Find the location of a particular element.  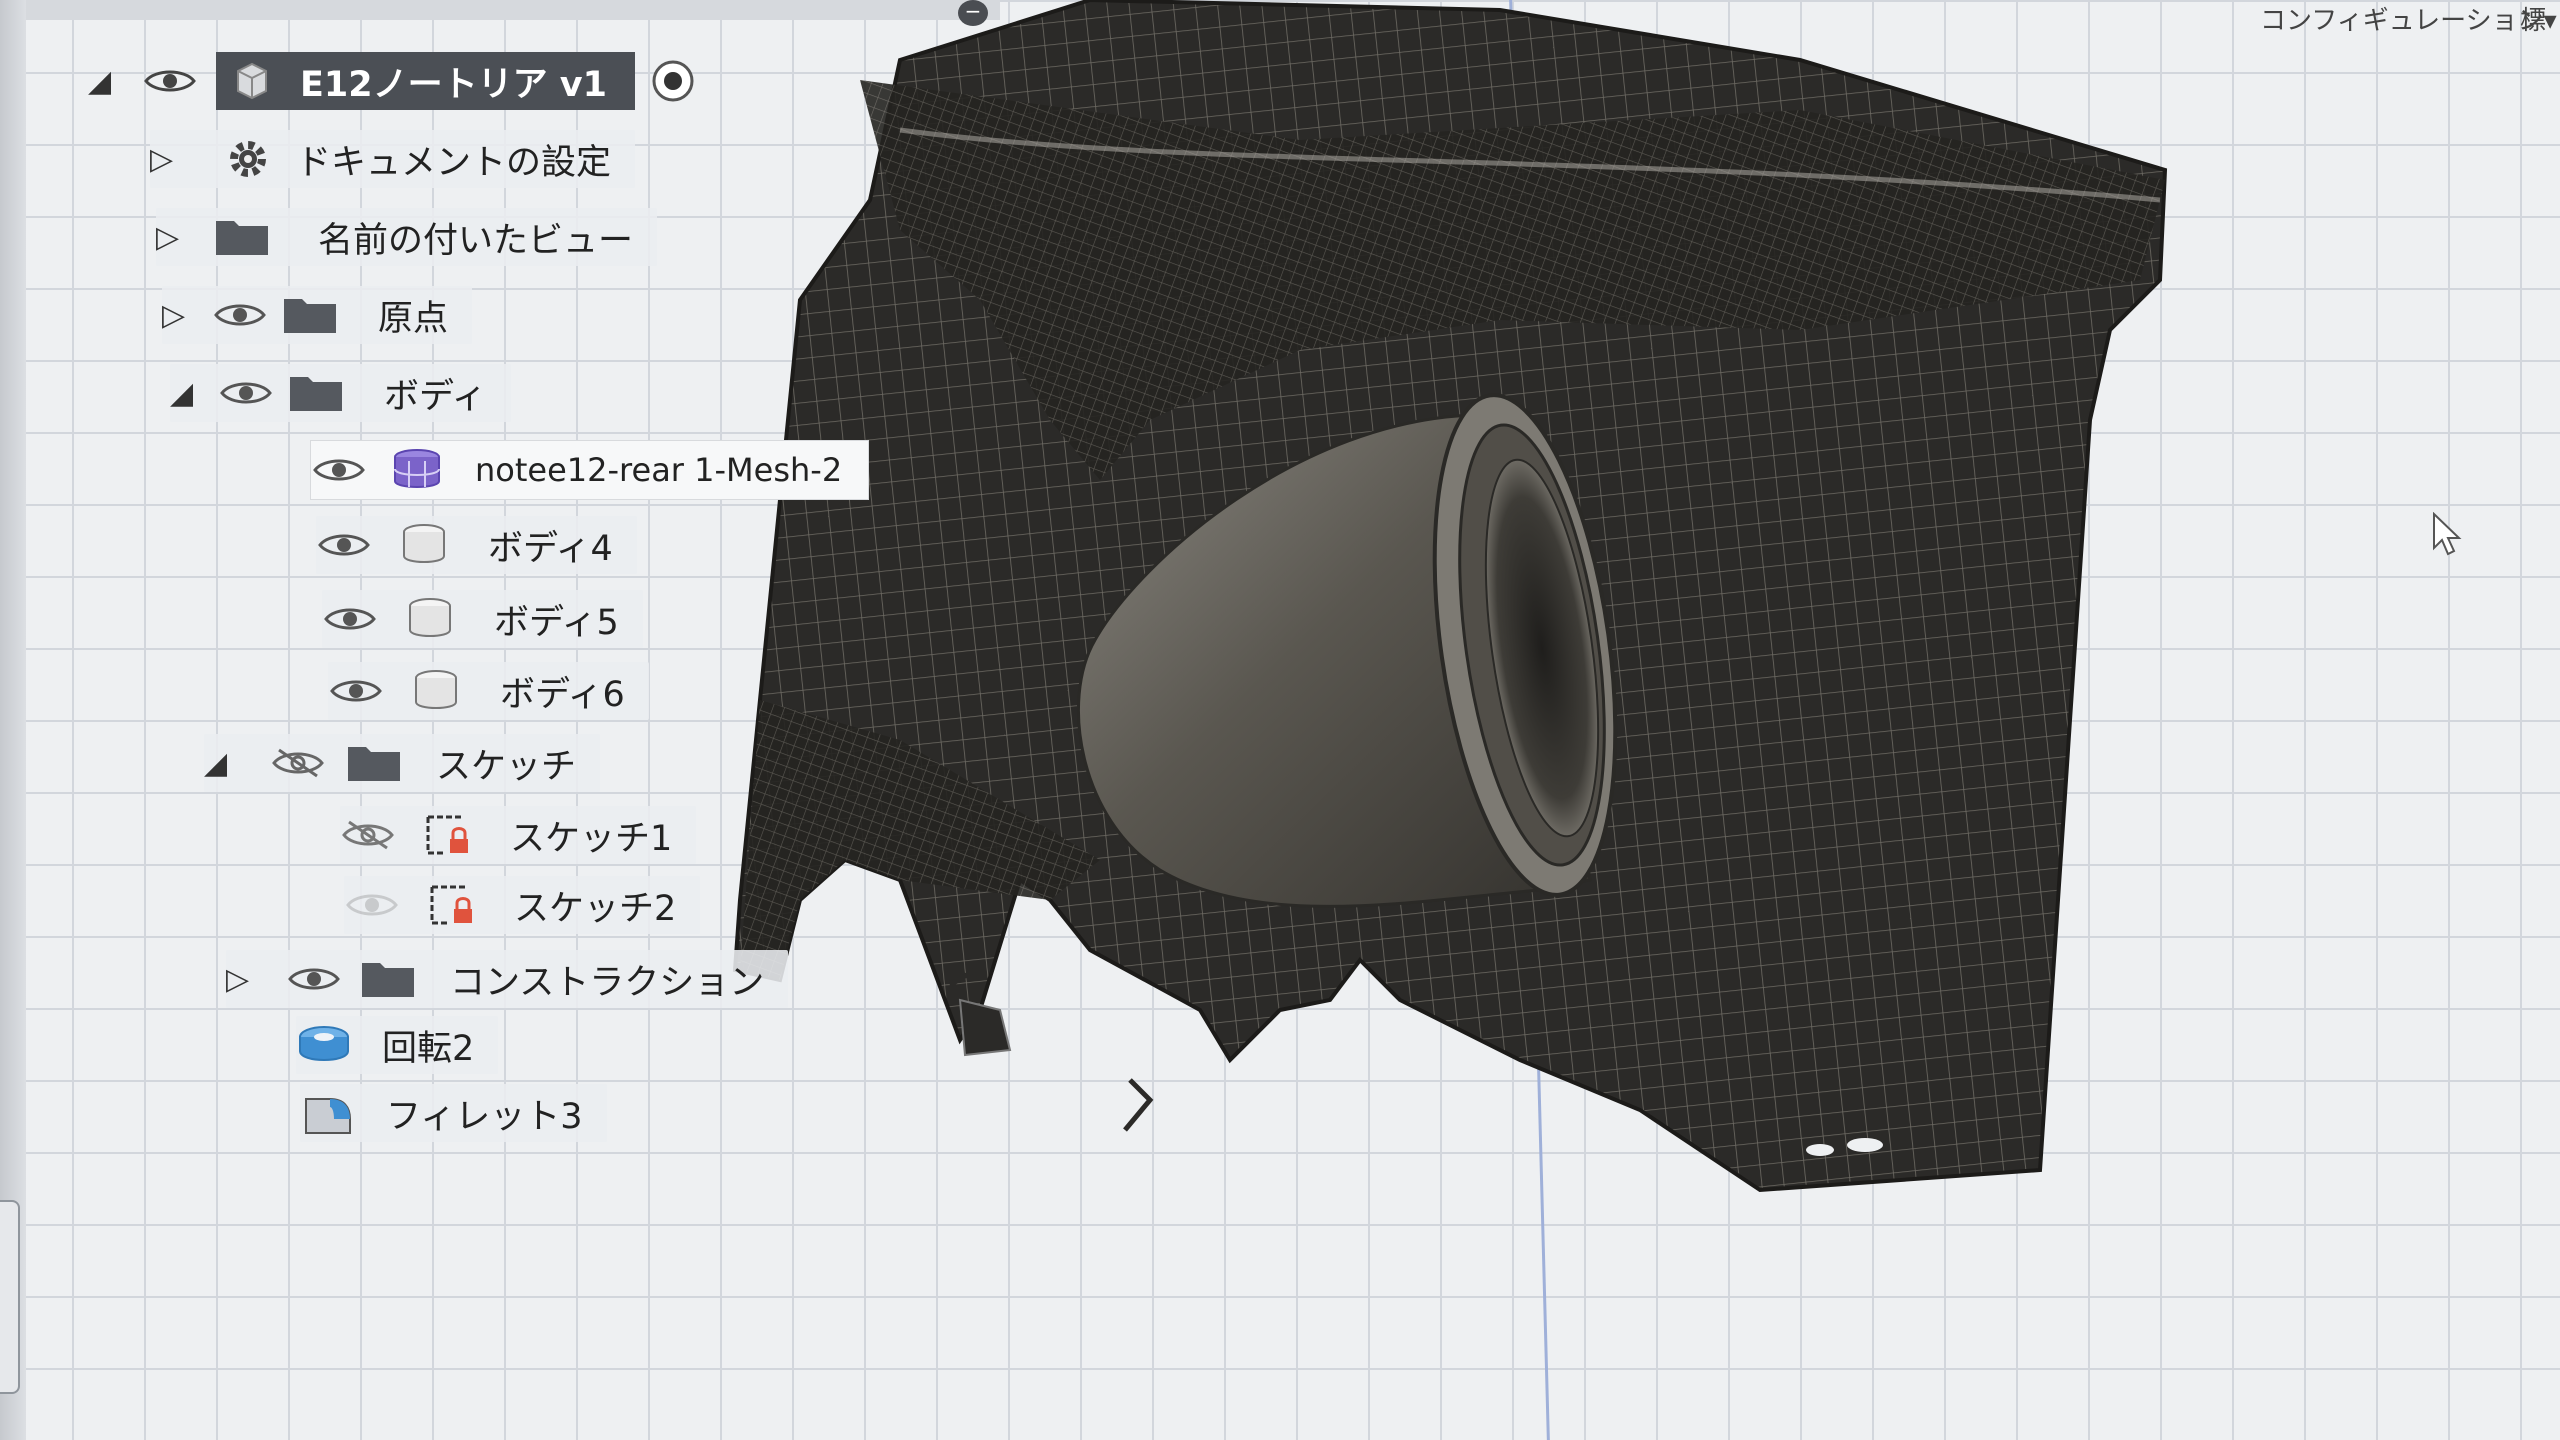

browser-header-strip is located at coordinates (500, 10).